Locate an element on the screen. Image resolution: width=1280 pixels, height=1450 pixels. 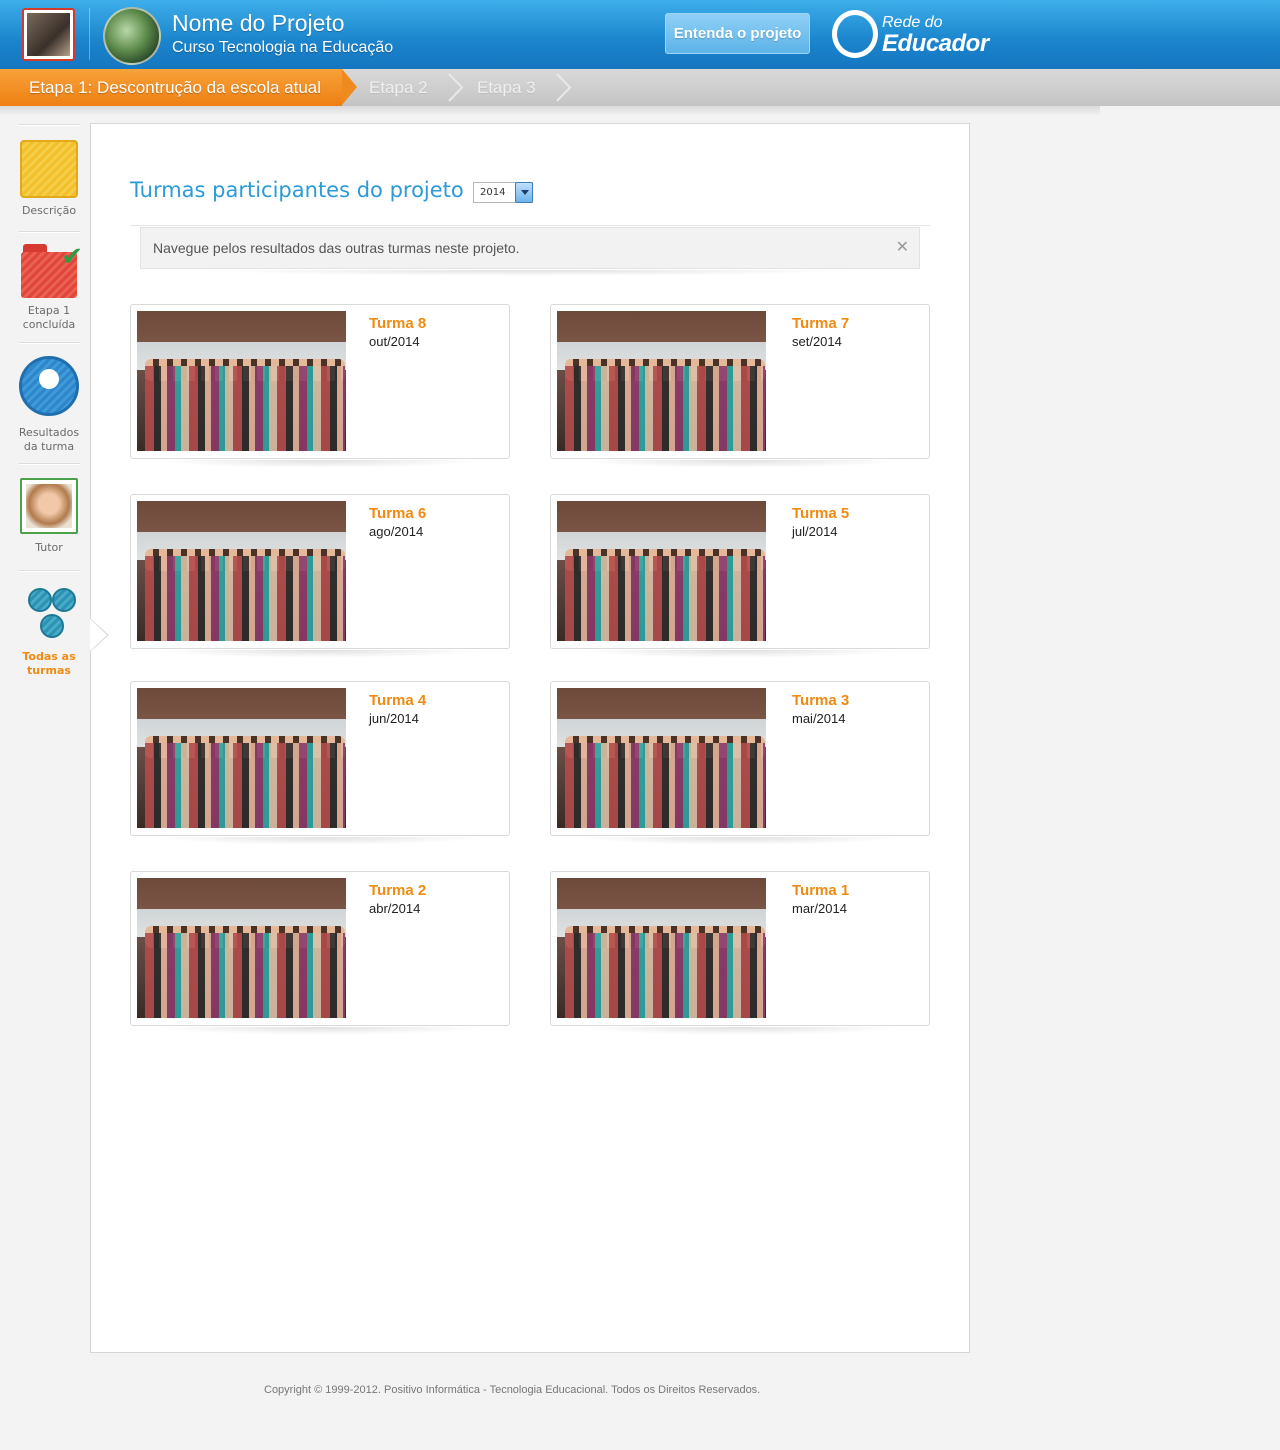
checkmark-icon: ✔ is located at coordinates (72, 257).